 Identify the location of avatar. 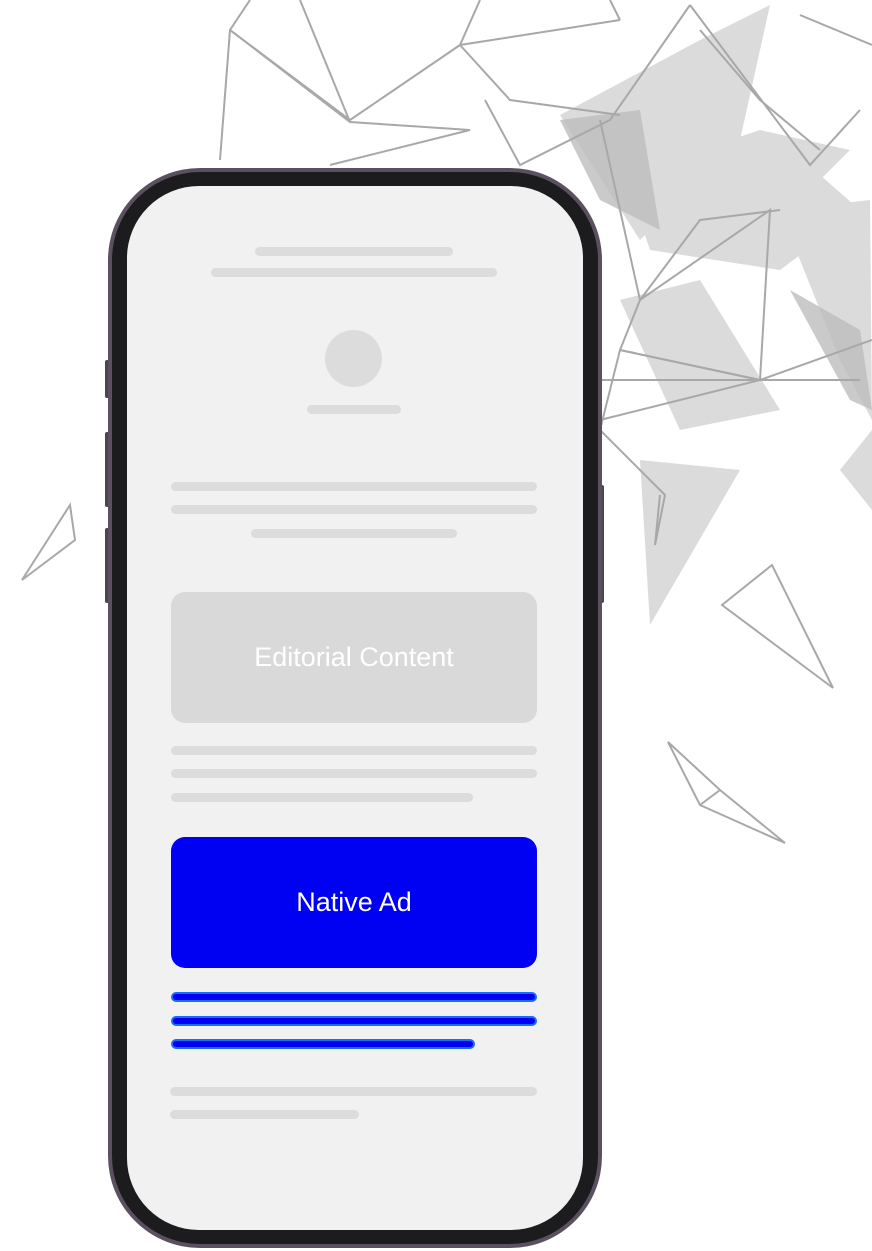
(353, 358).